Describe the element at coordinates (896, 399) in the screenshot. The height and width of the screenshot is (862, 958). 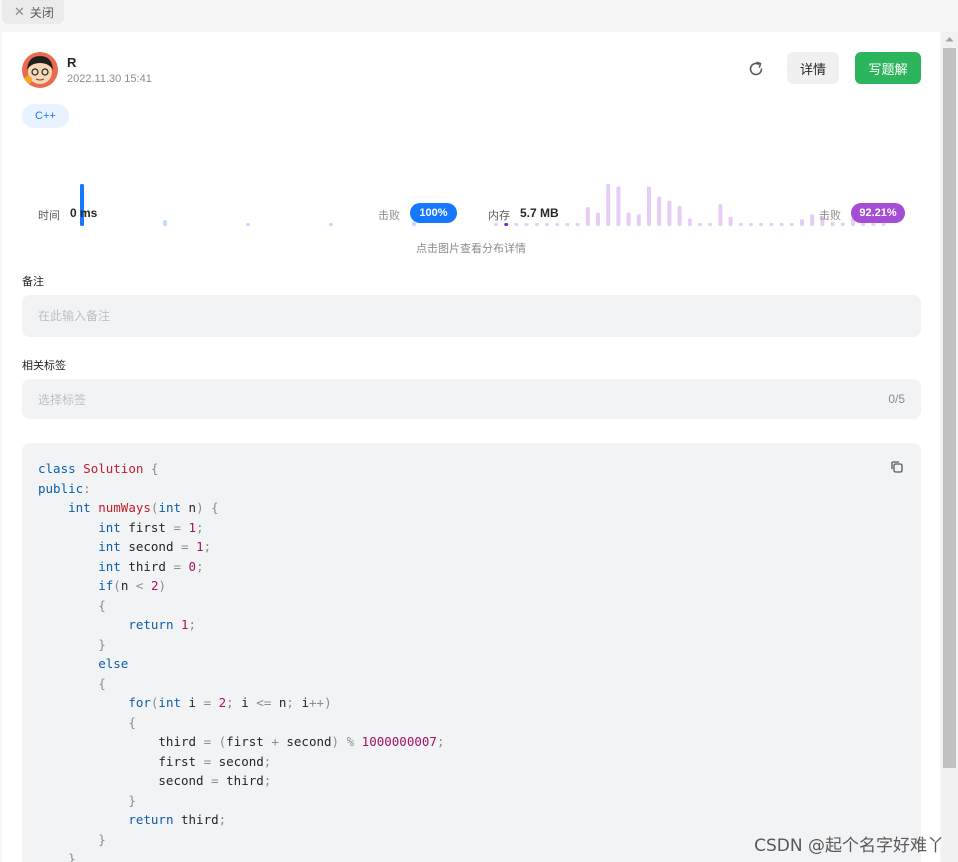
I see `tags-count: 0/5` at that location.